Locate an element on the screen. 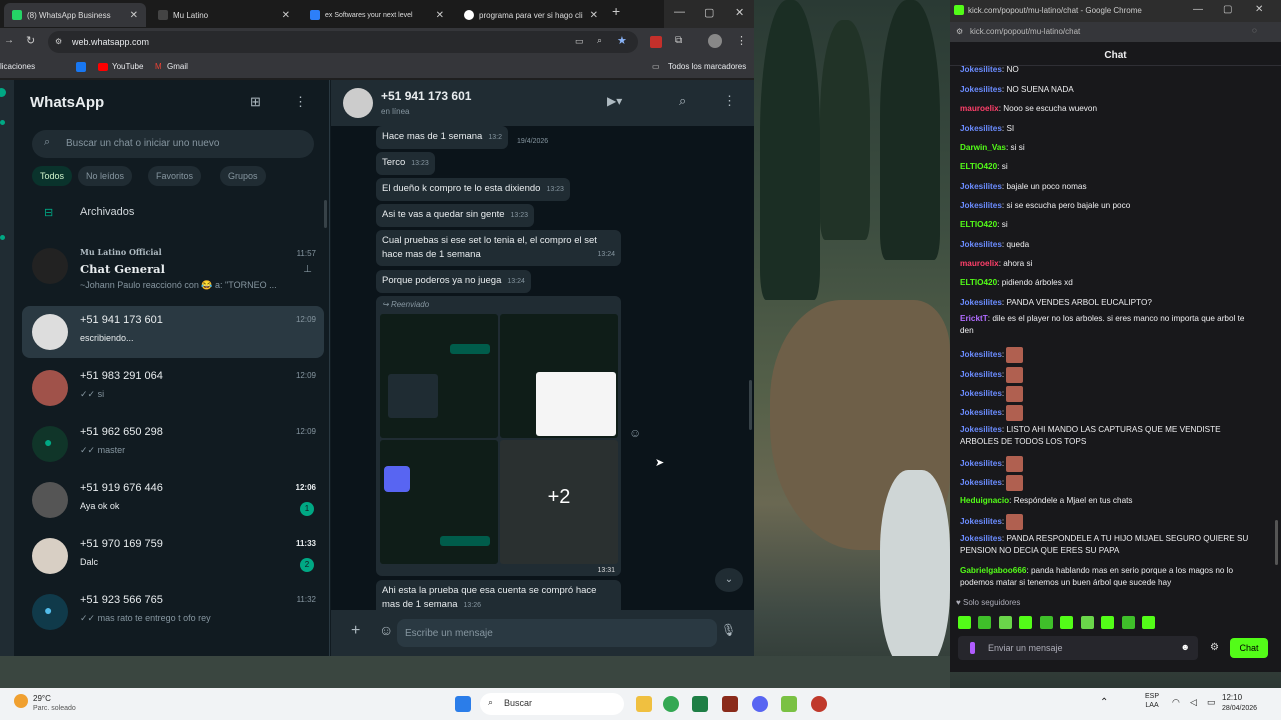  chats-nav-icon is located at coordinates (3, 92).